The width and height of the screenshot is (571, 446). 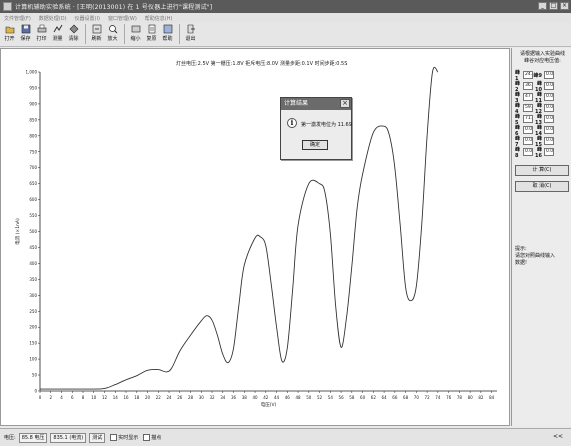 I want to click on x-tick-label: 34, so click(x=223, y=397).